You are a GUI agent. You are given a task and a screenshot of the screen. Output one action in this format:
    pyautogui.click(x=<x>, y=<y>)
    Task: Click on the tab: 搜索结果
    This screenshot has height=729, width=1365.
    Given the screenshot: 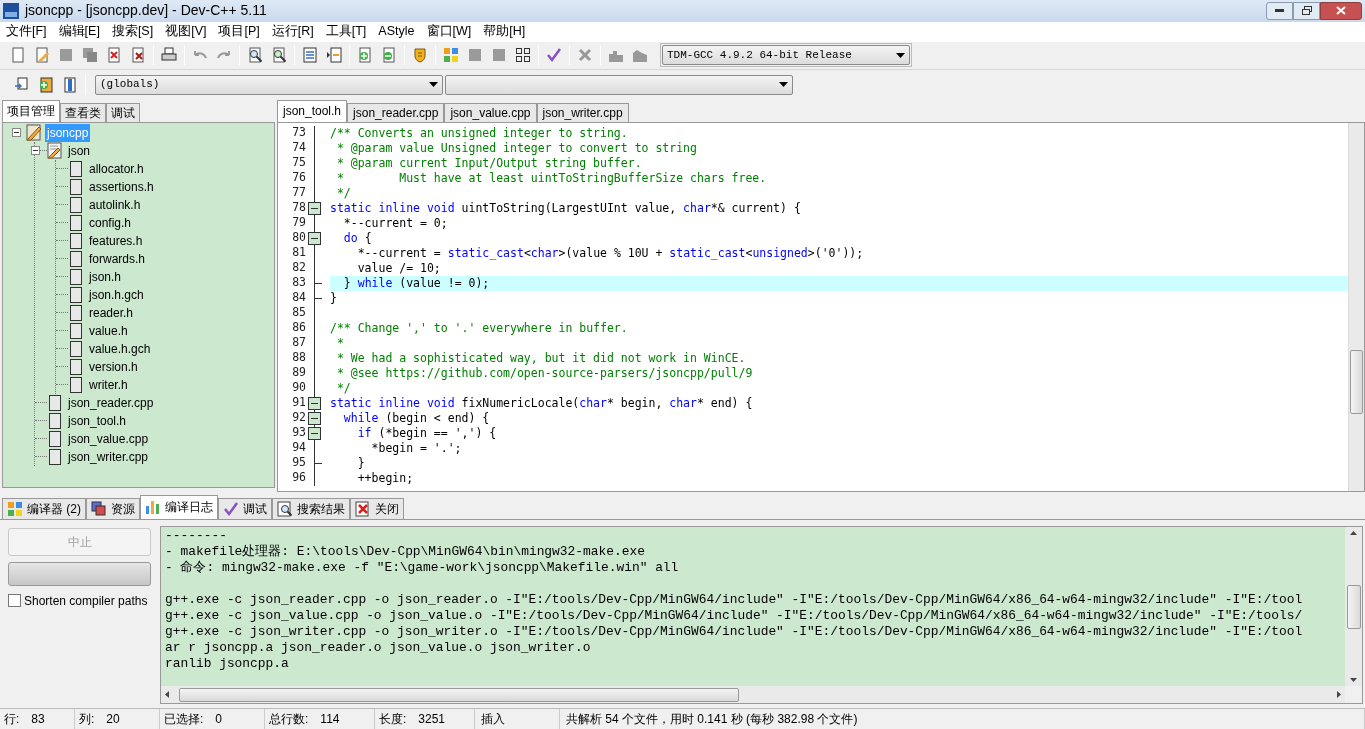 What is the action you would take?
    pyautogui.click(x=311, y=508)
    